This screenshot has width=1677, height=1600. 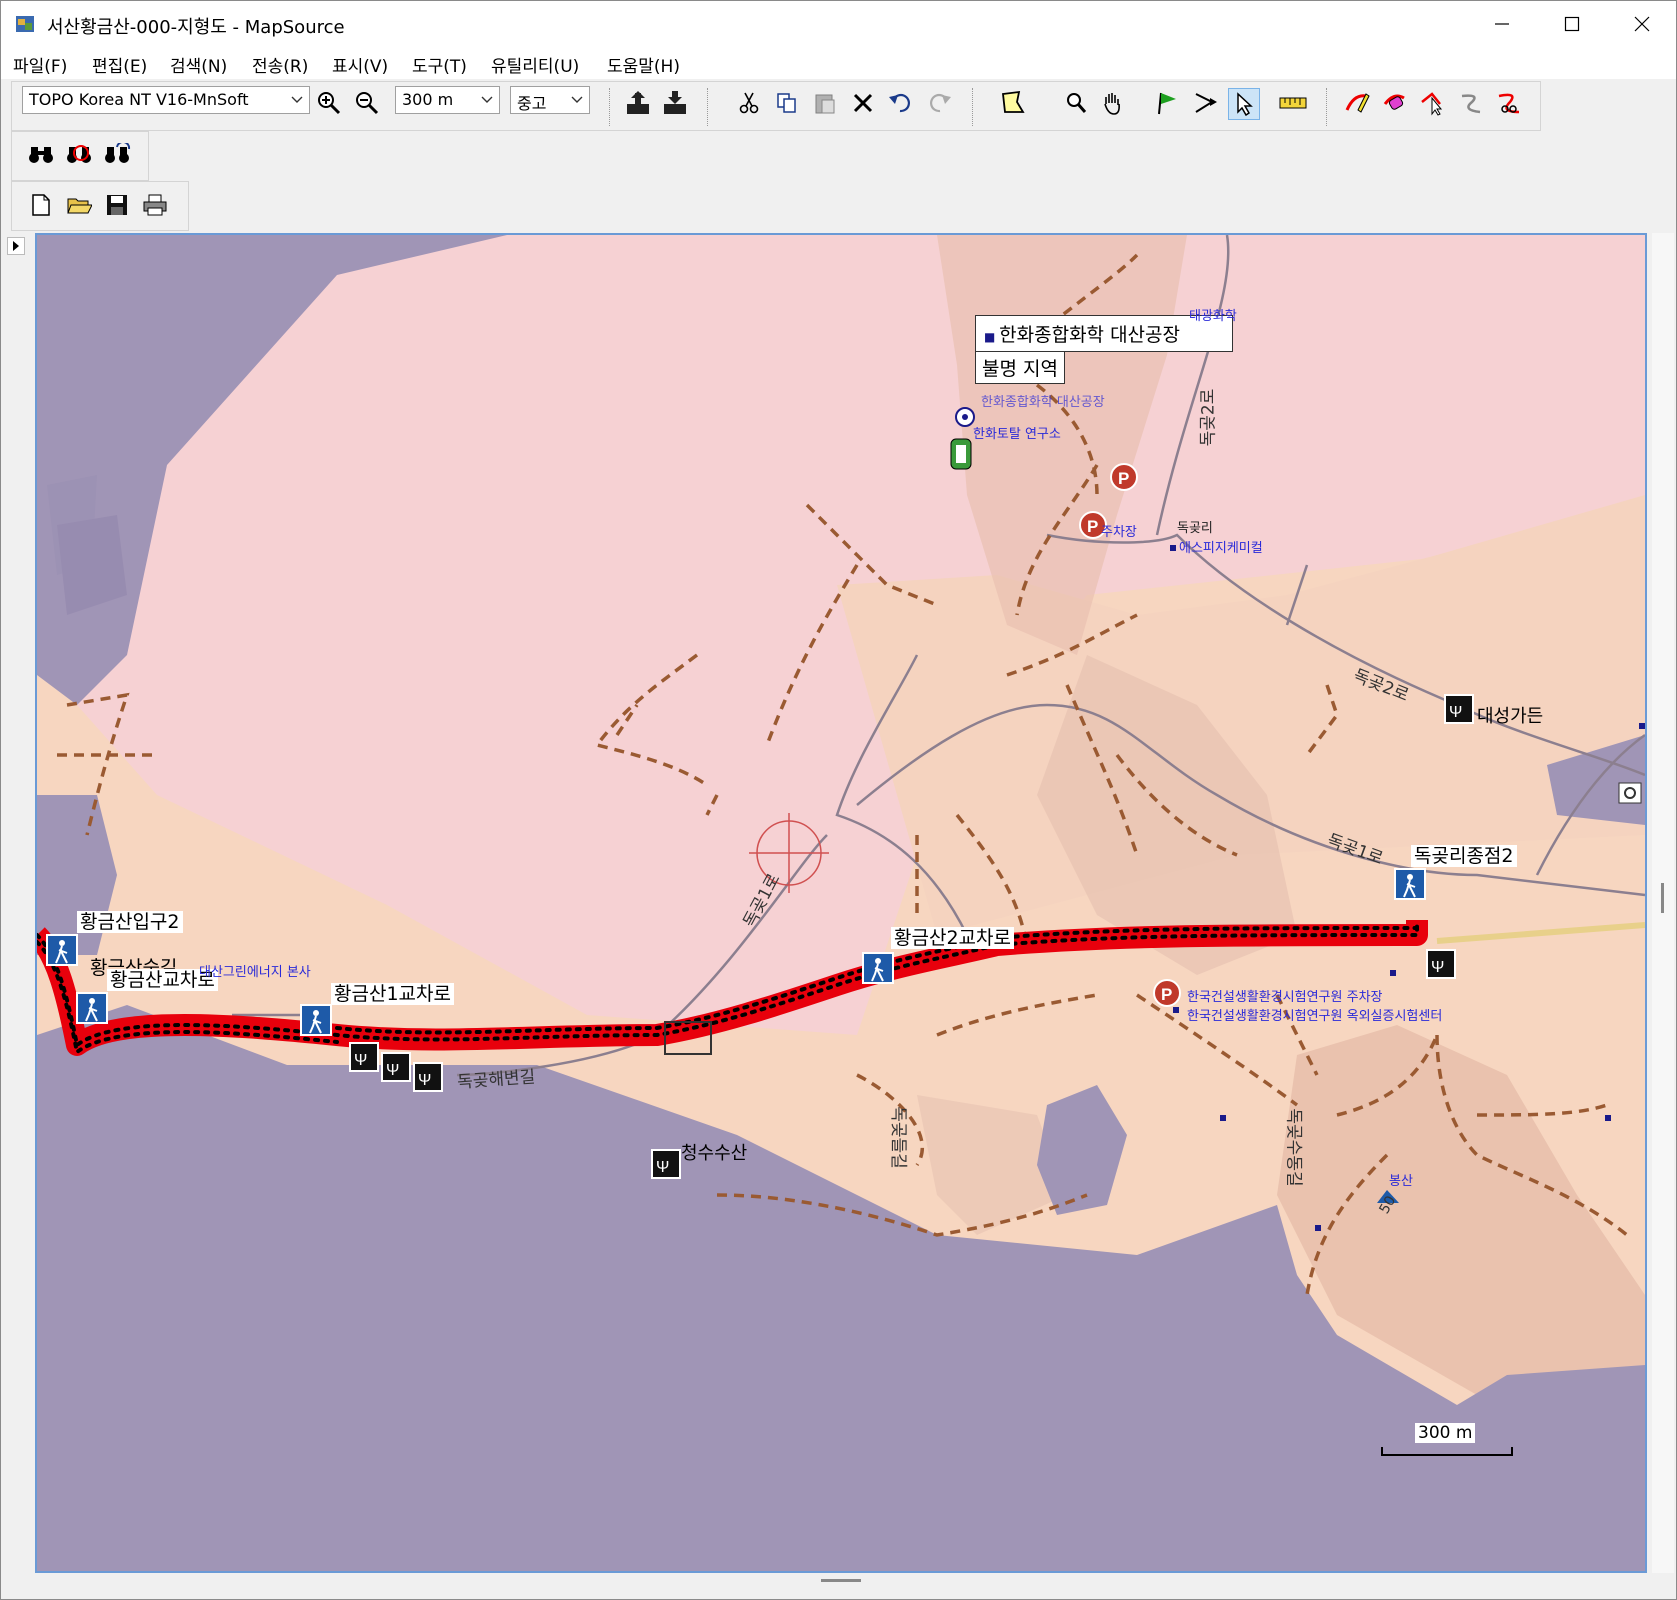 I want to click on scrollbar-thumb, so click(x=1662, y=898).